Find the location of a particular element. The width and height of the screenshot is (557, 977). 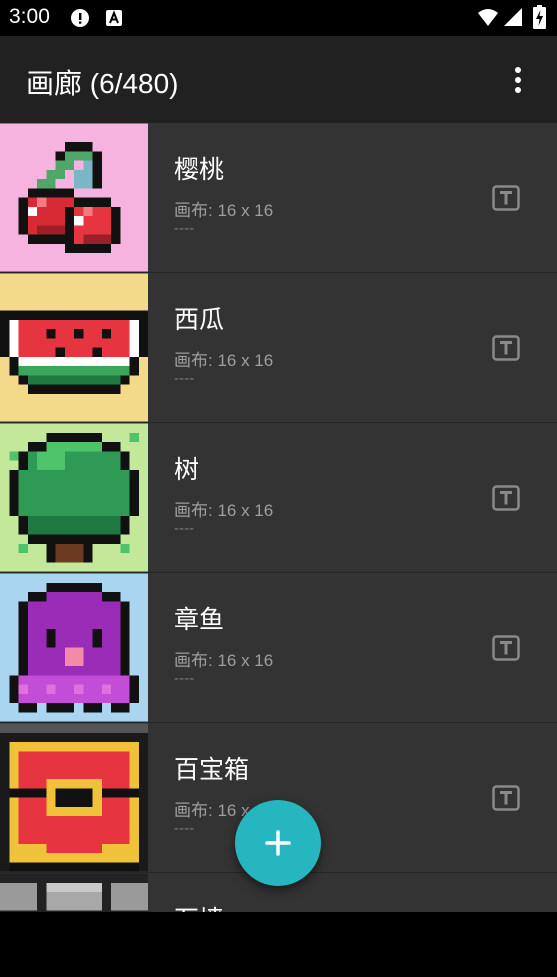

alert-icon is located at coordinates (80, 18).